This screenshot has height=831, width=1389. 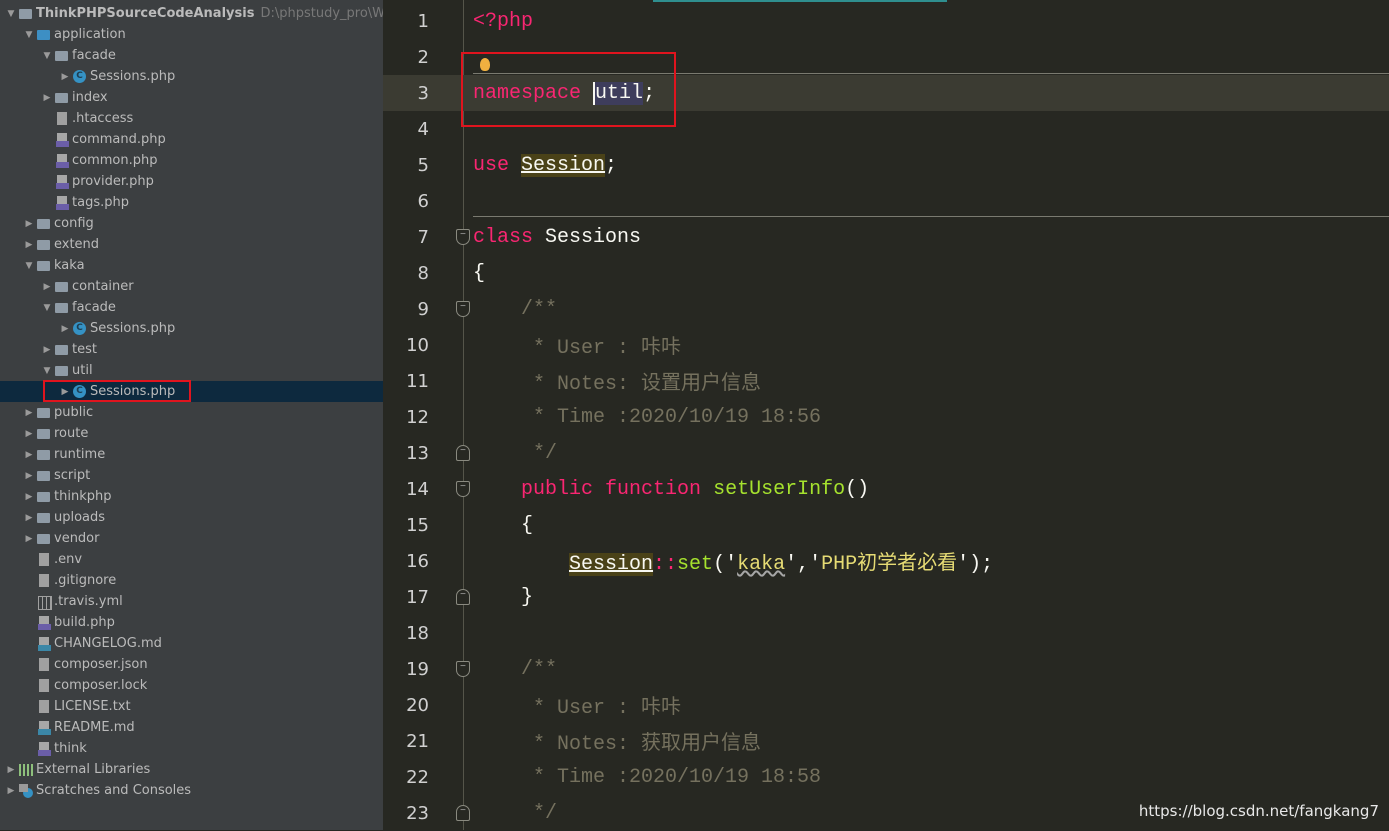 I want to click on code-text: {, so click(x=479, y=273).